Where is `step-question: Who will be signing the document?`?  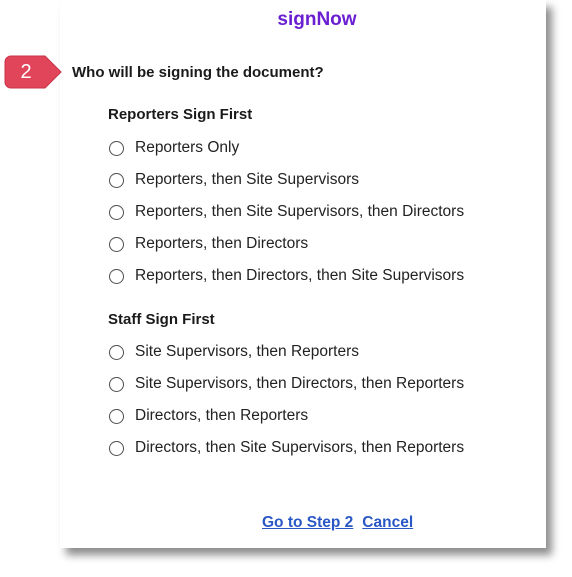
step-question: Who will be signing the document? is located at coordinates (198, 72).